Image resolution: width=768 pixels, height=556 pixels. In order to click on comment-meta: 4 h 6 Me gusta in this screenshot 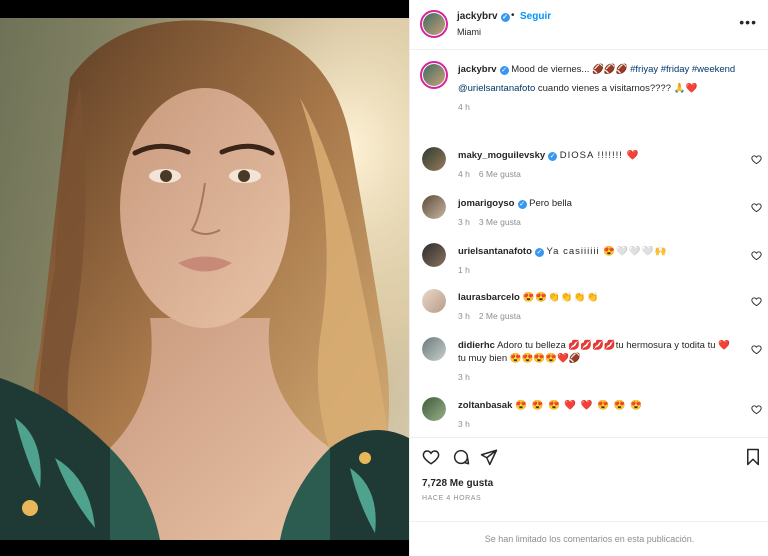, I will do `click(598, 174)`.